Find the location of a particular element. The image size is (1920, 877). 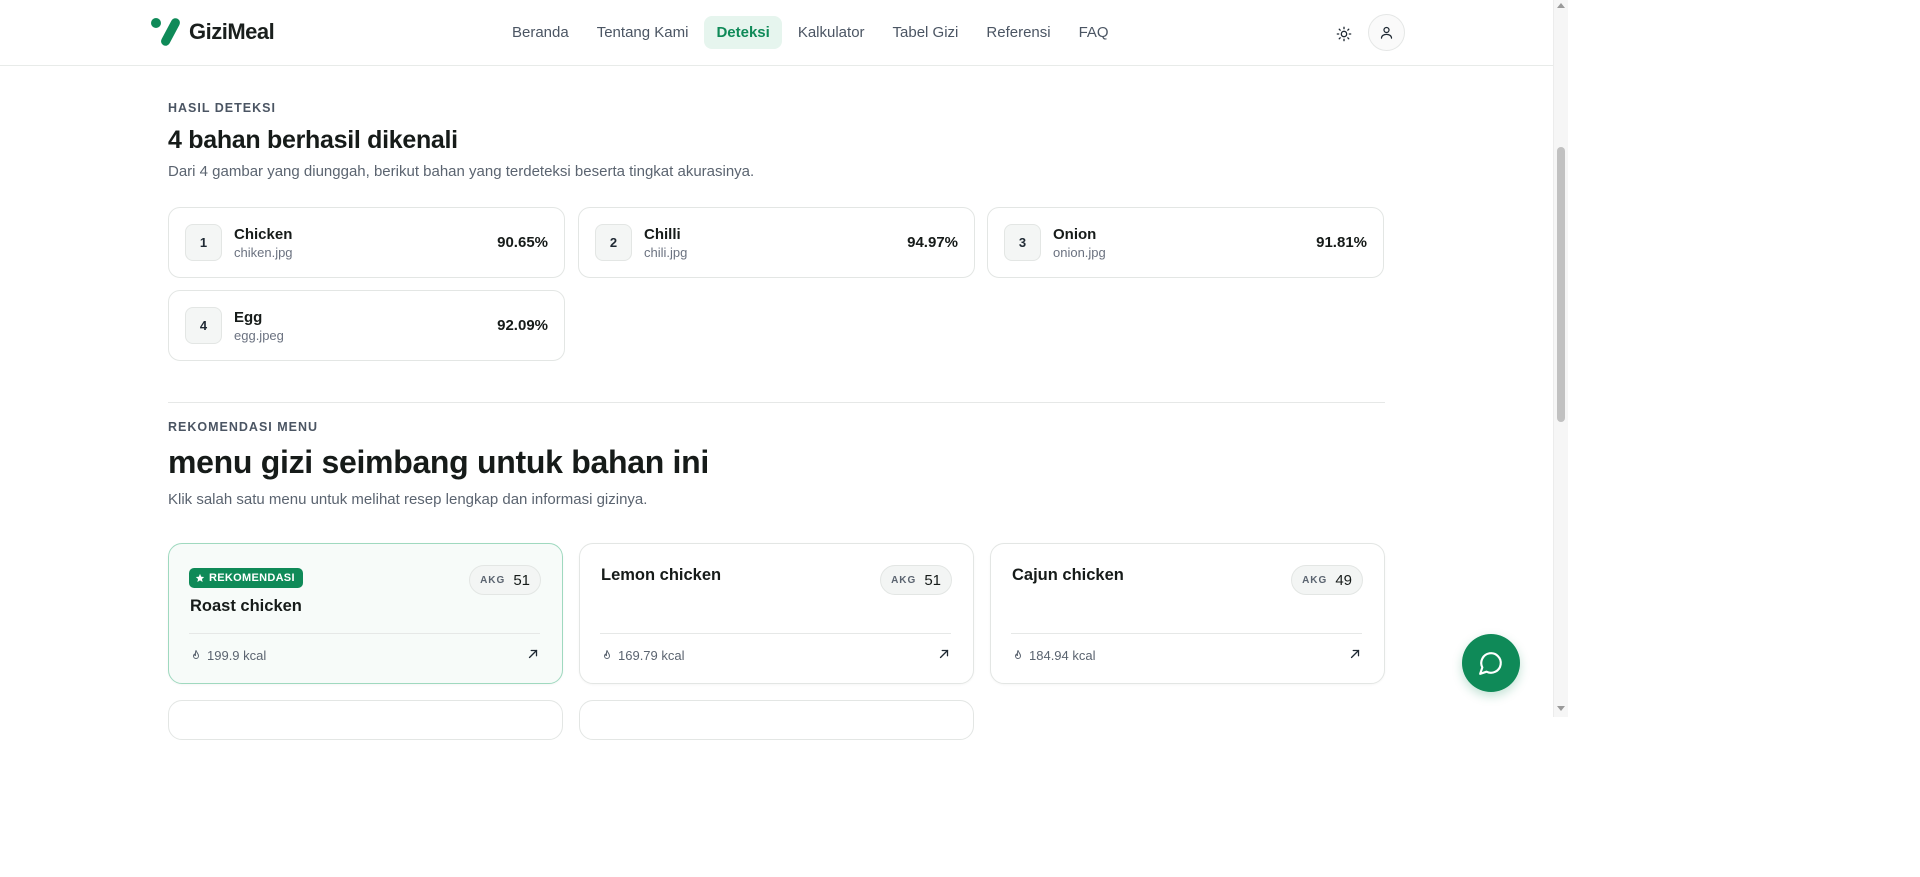

detection-ingredient-name: Chilli is located at coordinates (662, 234).